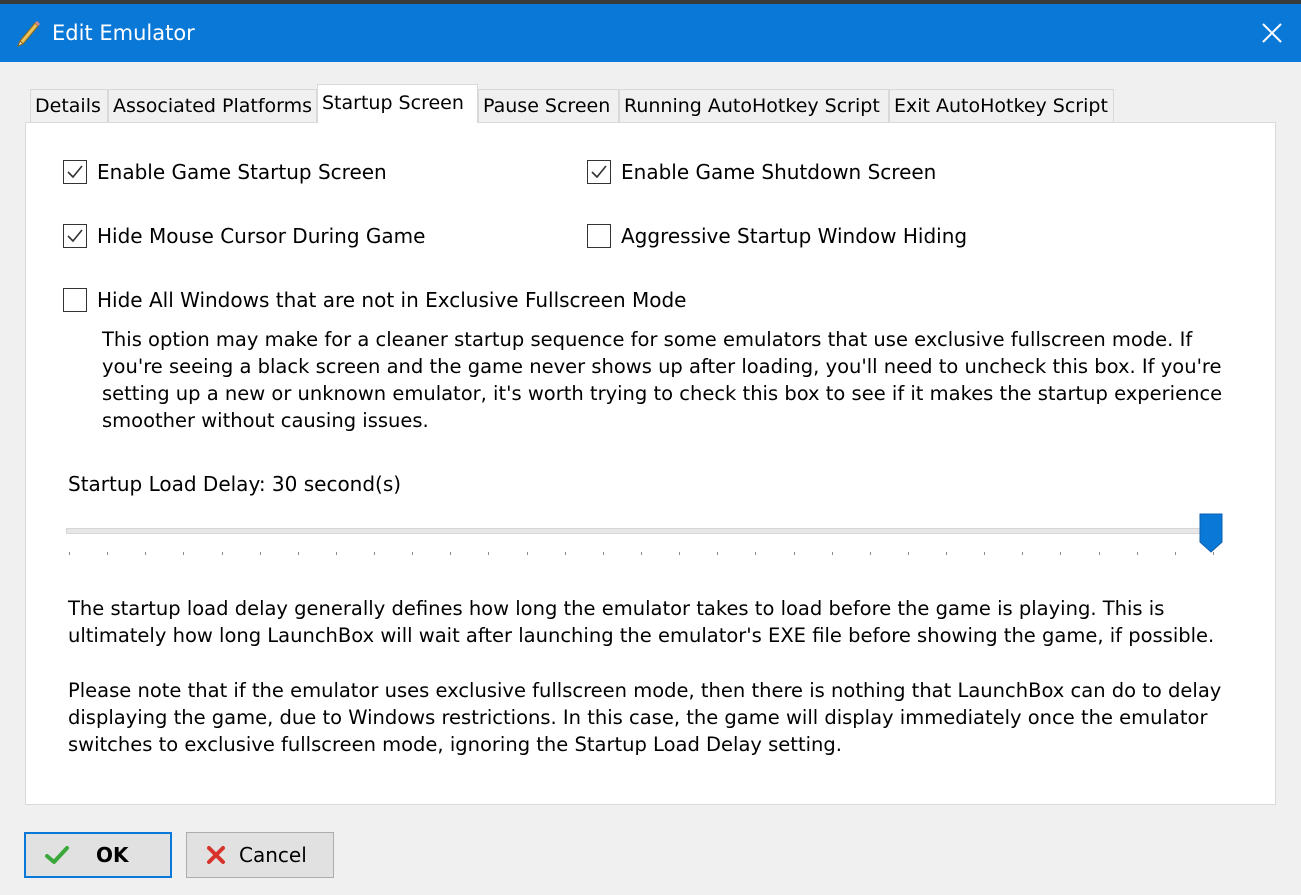 The height and width of the screenshot is (895, 1301). I want to click on close-button, so click(1272, 33).